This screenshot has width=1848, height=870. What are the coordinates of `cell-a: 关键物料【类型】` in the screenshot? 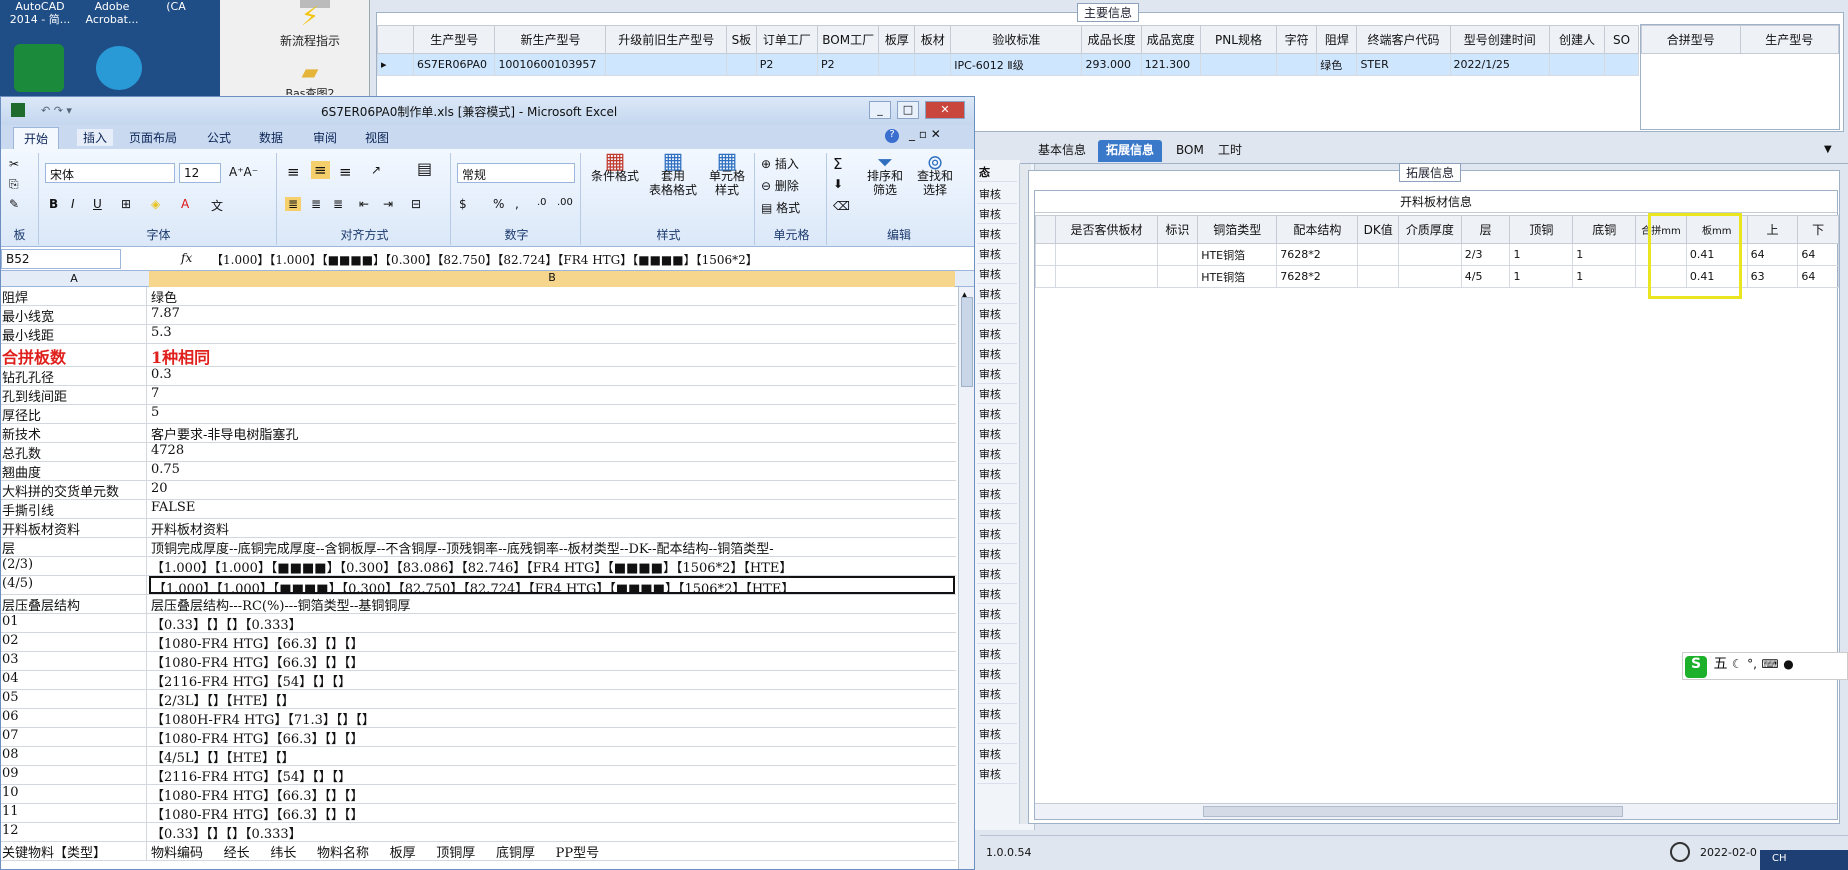 It's located at (74, 851).